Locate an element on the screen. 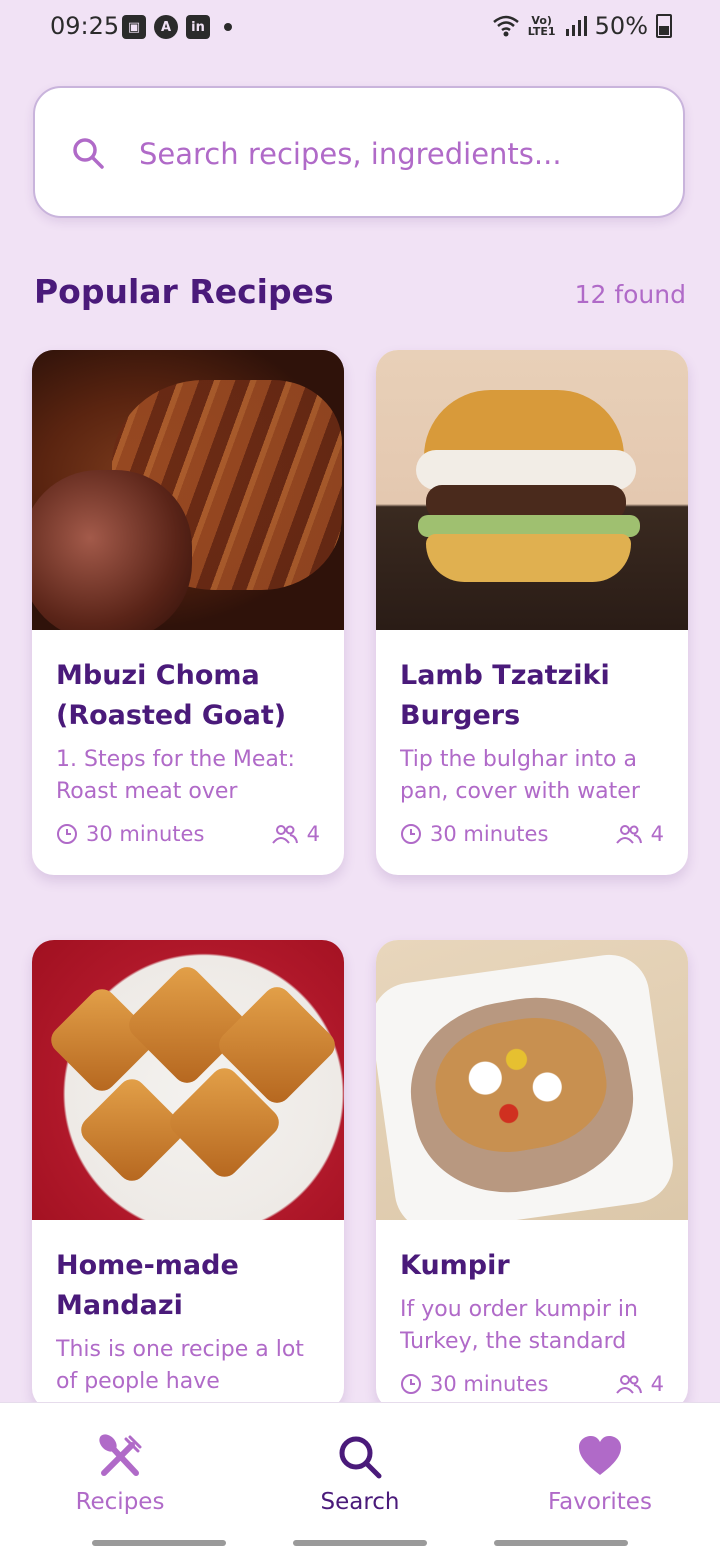 This screenshot has height=1561, width=720. recipe-title: Home-made Mandazi is located at coordinates (147, 1285).